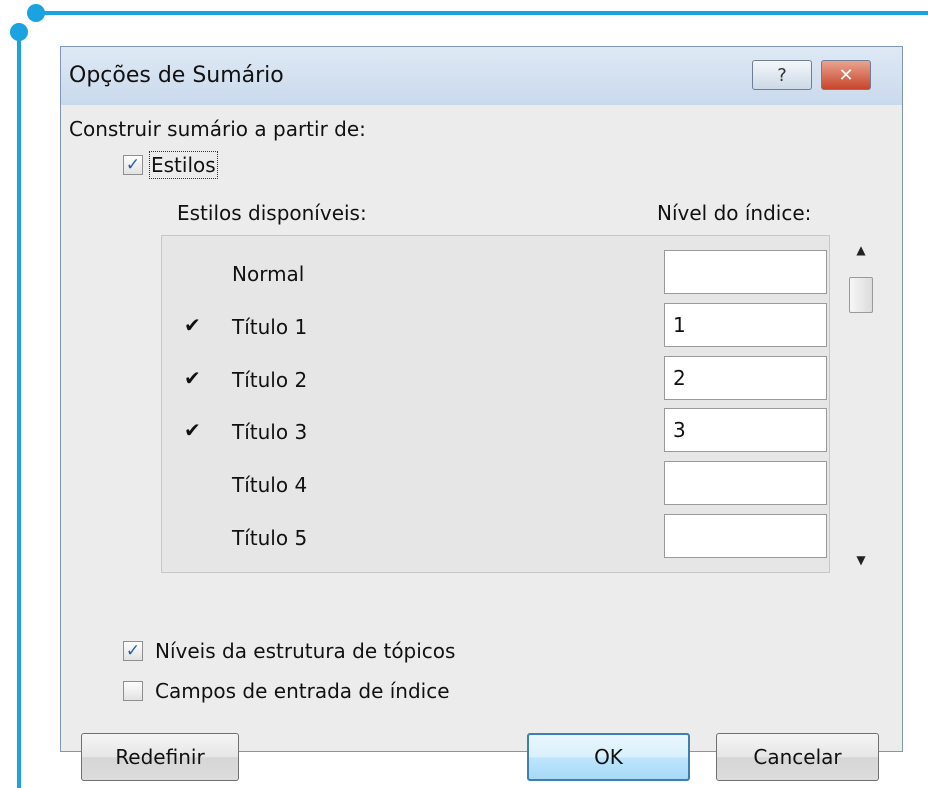 The image size is (928, 788). I want to click on decorative-frame-top-line, so click(483, 13).